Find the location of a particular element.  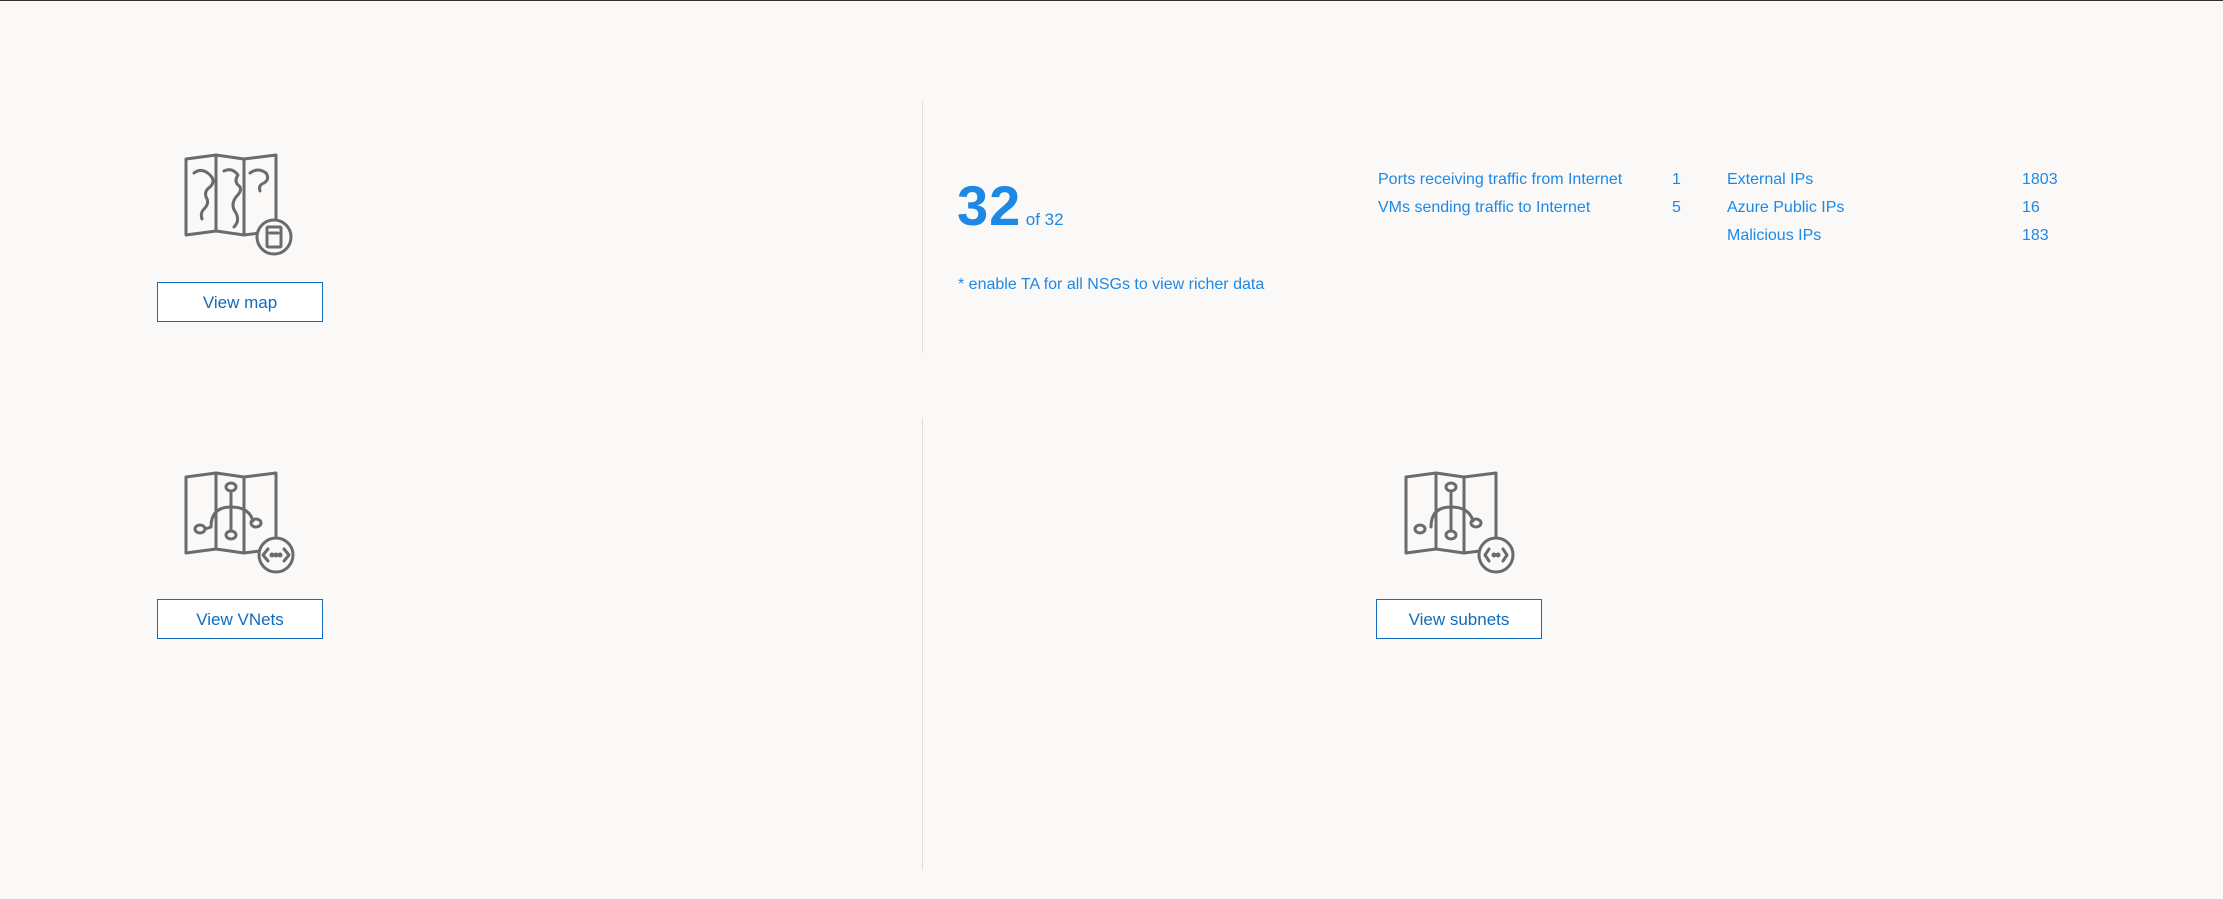

ports-receiving-traffic-value: 1 is located at coordinates (1676, 180).